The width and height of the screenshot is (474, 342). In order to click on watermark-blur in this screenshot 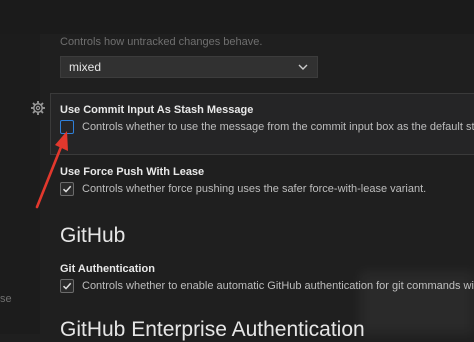, I will do `click(417, 303)`.